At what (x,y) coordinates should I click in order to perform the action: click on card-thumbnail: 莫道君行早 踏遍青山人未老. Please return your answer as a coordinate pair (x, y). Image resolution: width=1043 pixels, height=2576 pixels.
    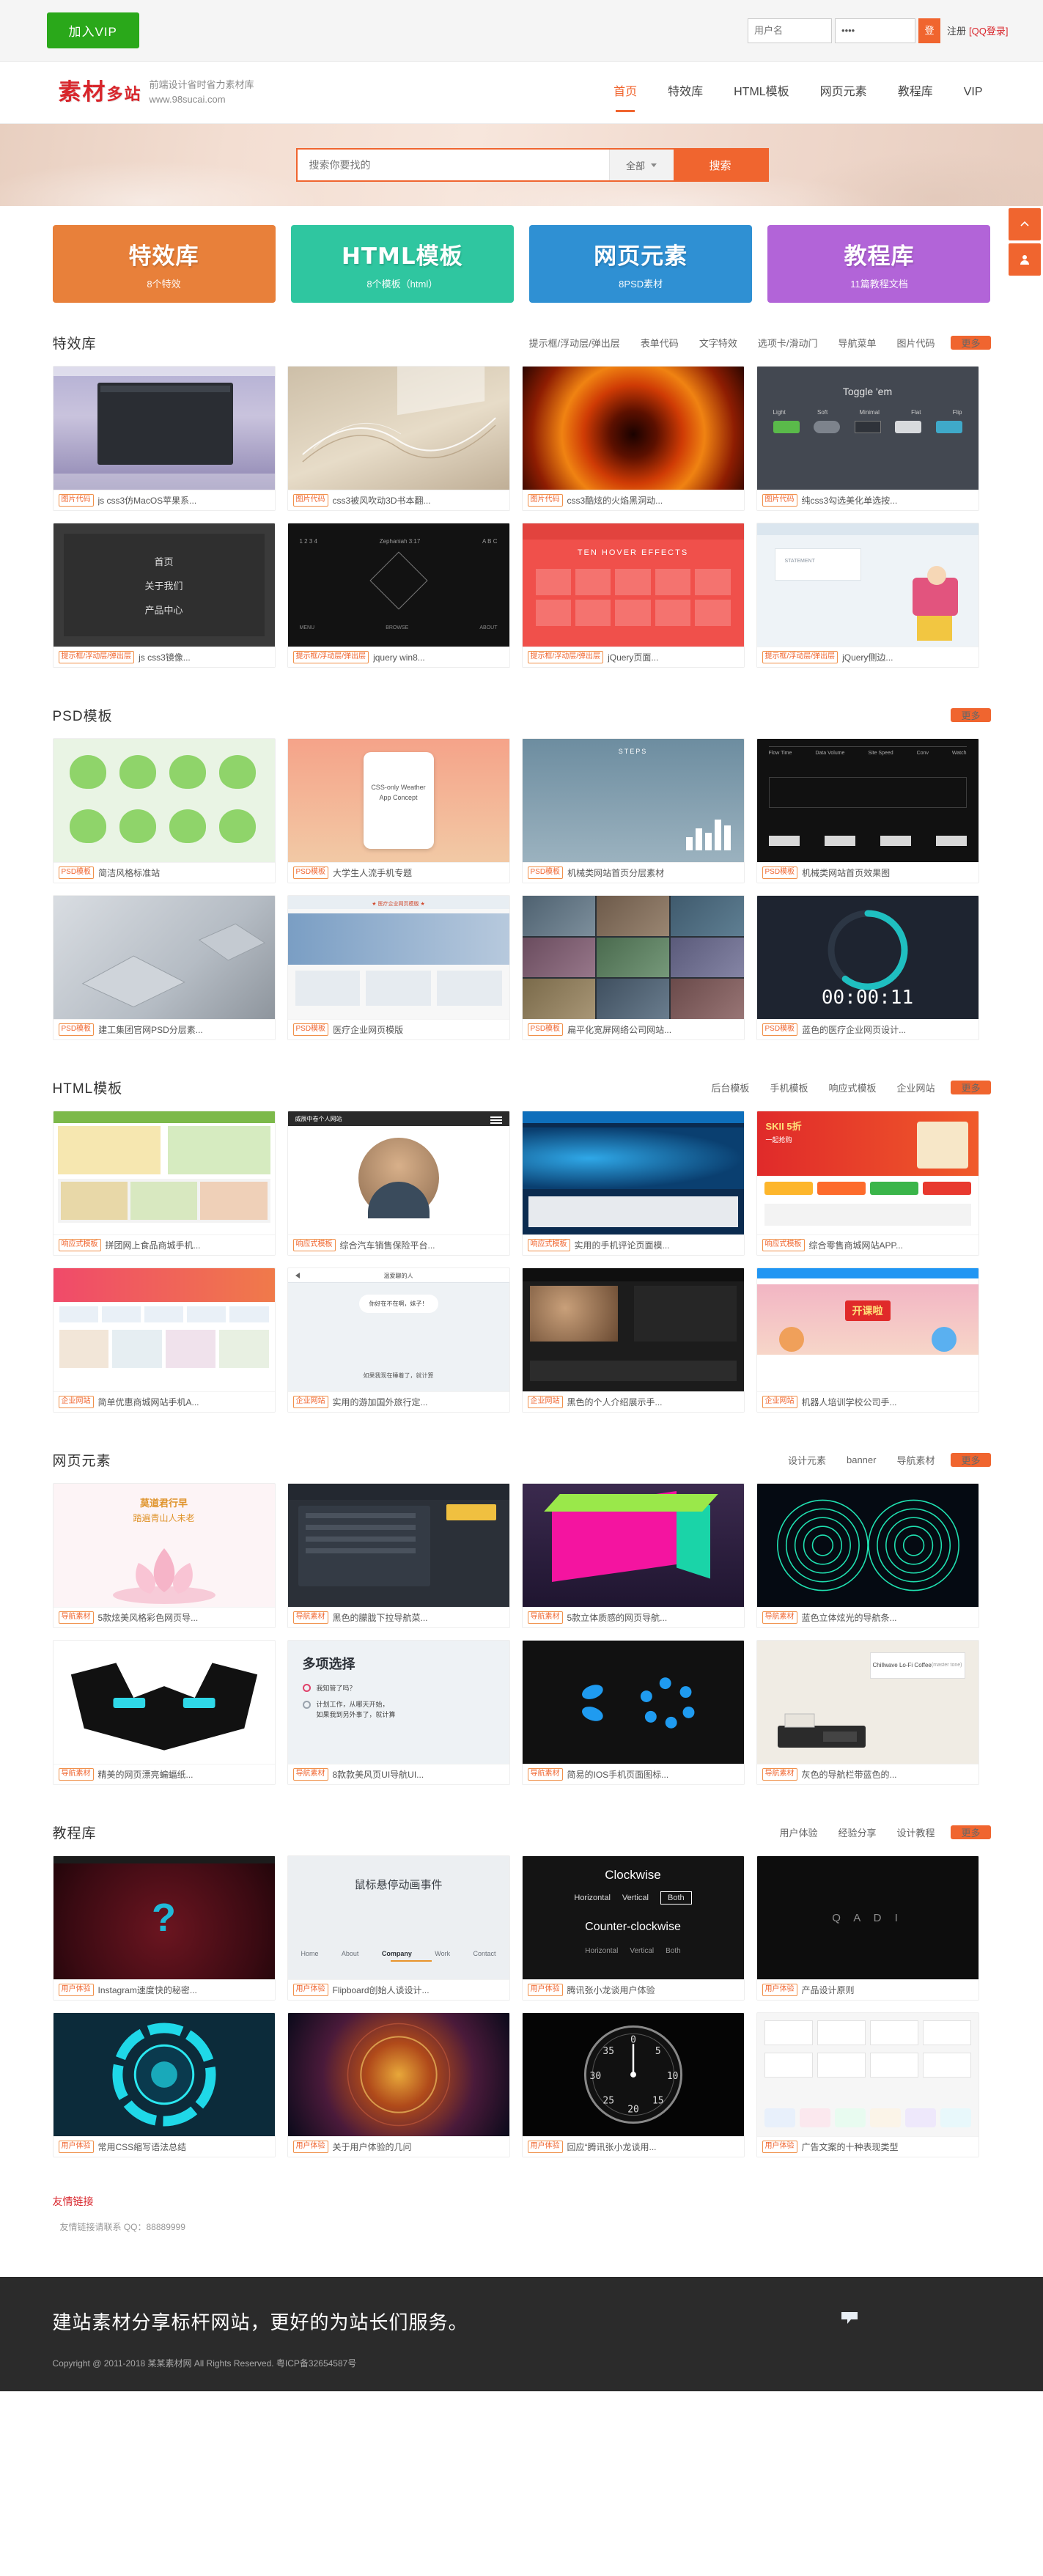
    Looking at the image, I should click on (164, 1545).